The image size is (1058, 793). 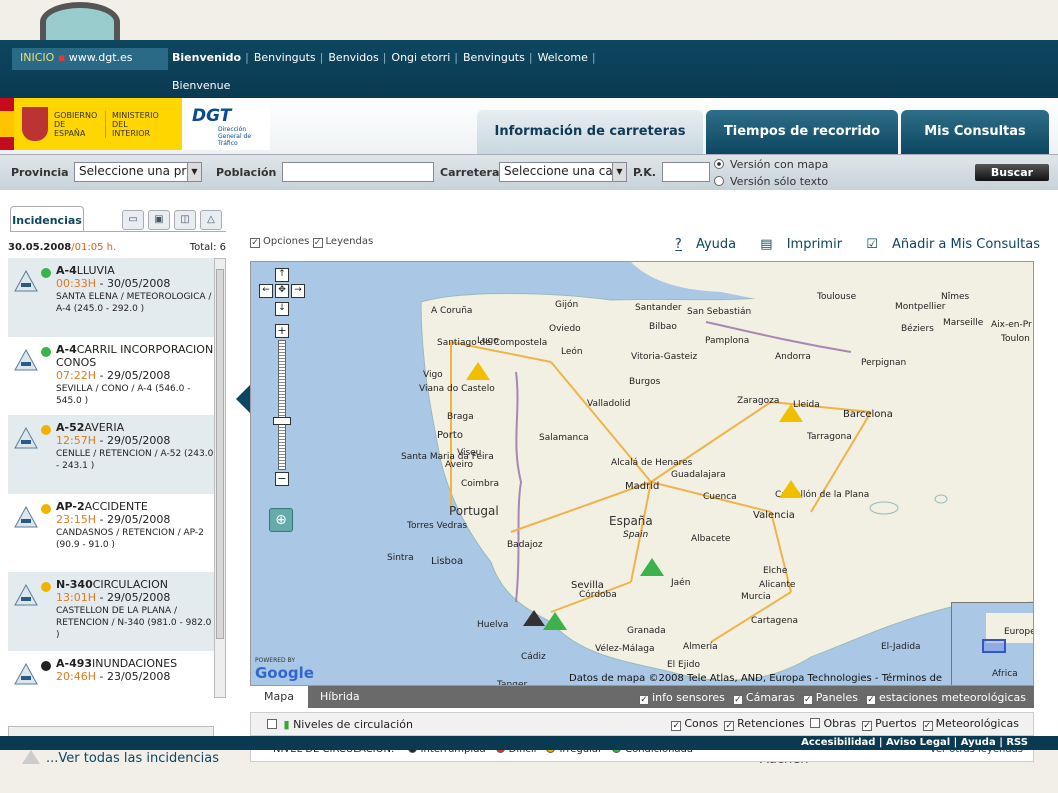 What do you see at coordinates (791, 413) in the screenshot?
I see `incident-marker-accident` at bounding box center [791, 413].